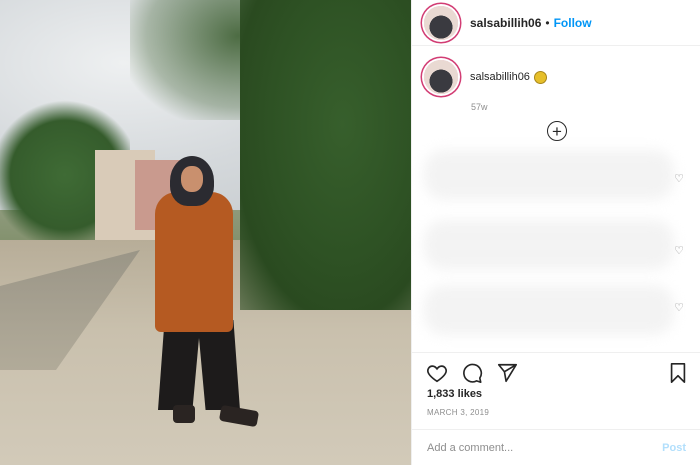  I want to click on verified-badge-icon, so click(540, 77).